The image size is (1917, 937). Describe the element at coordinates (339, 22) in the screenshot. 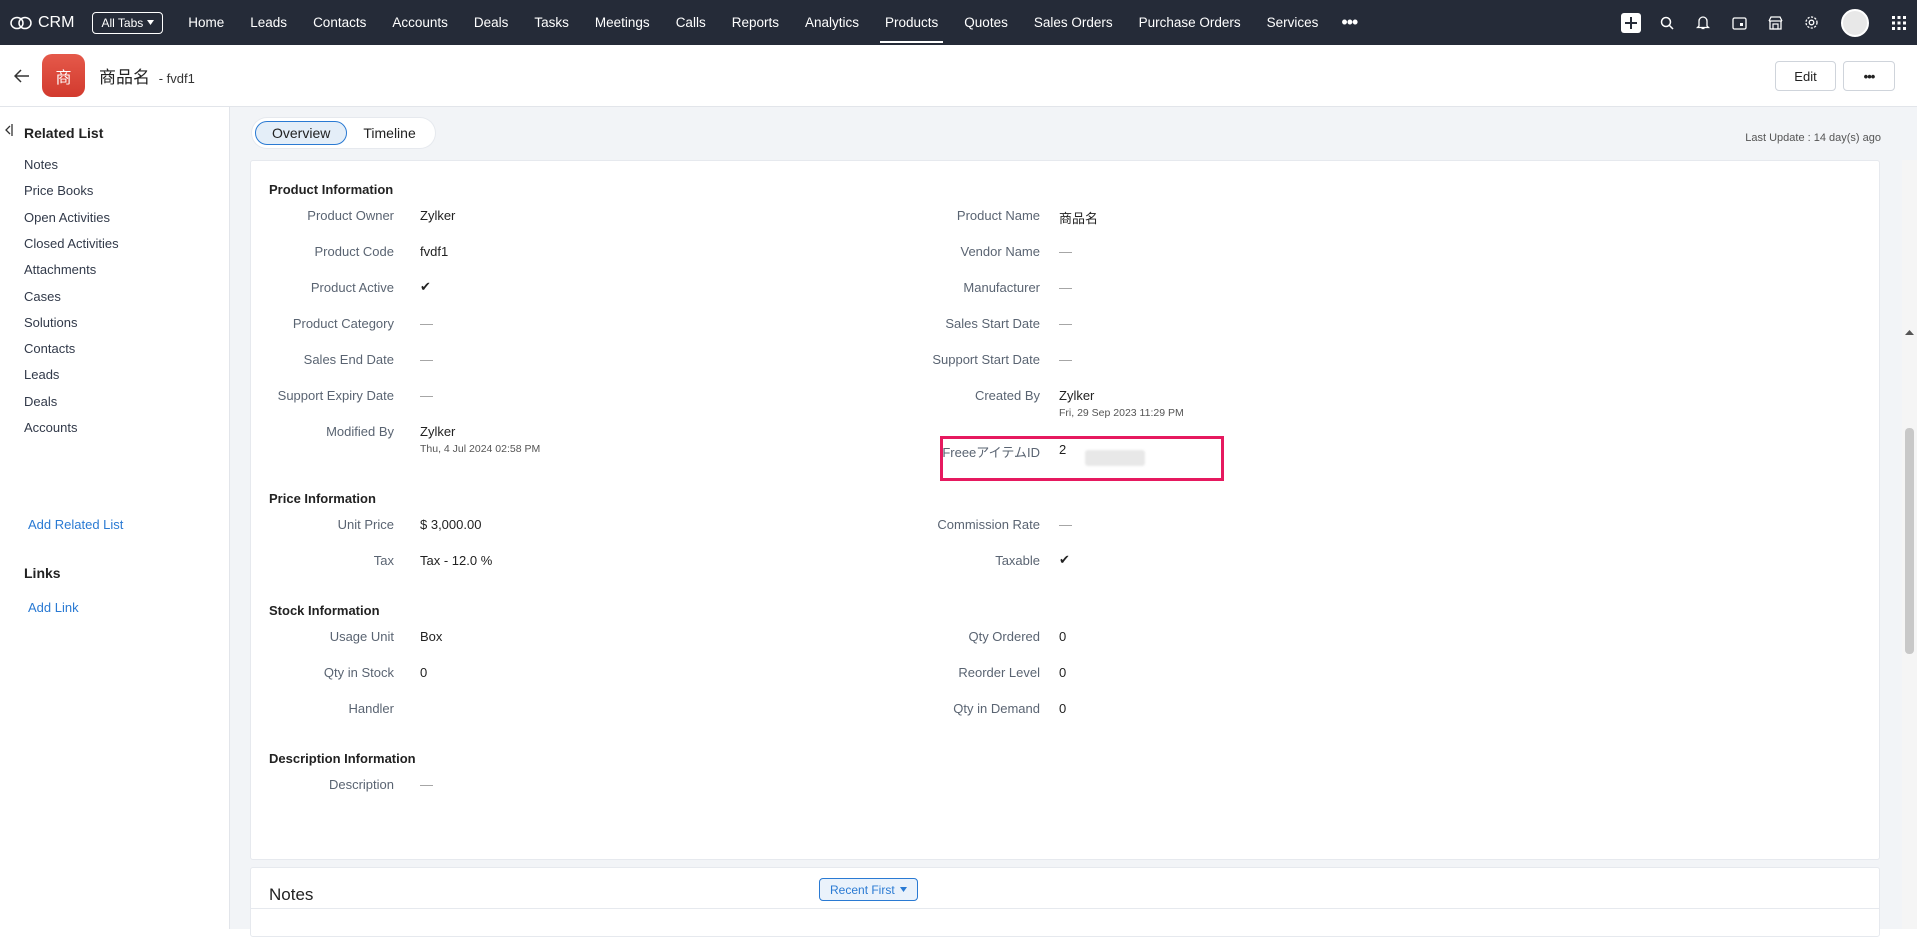

I see `nav-tab-contacts: Contacts` at that location.